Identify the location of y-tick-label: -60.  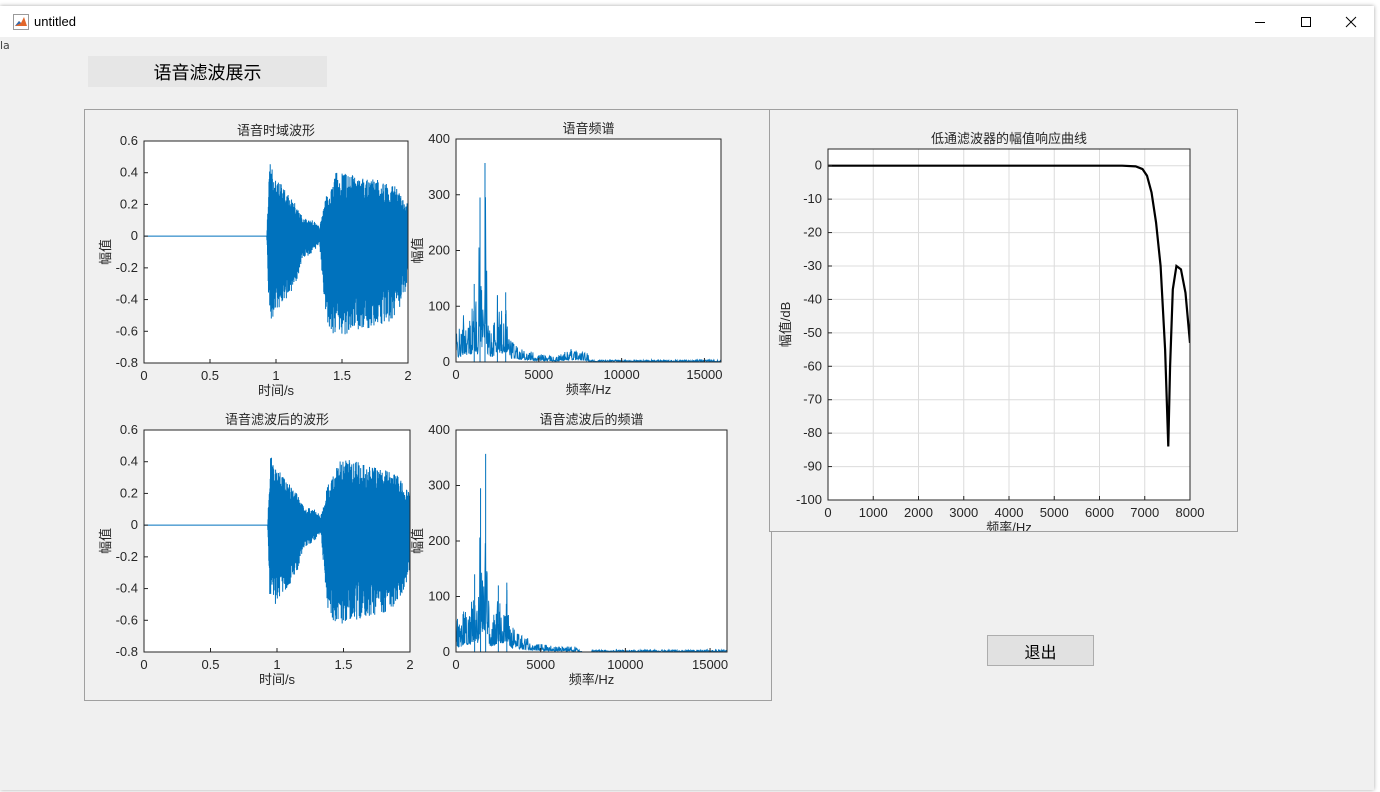
(812, 365).